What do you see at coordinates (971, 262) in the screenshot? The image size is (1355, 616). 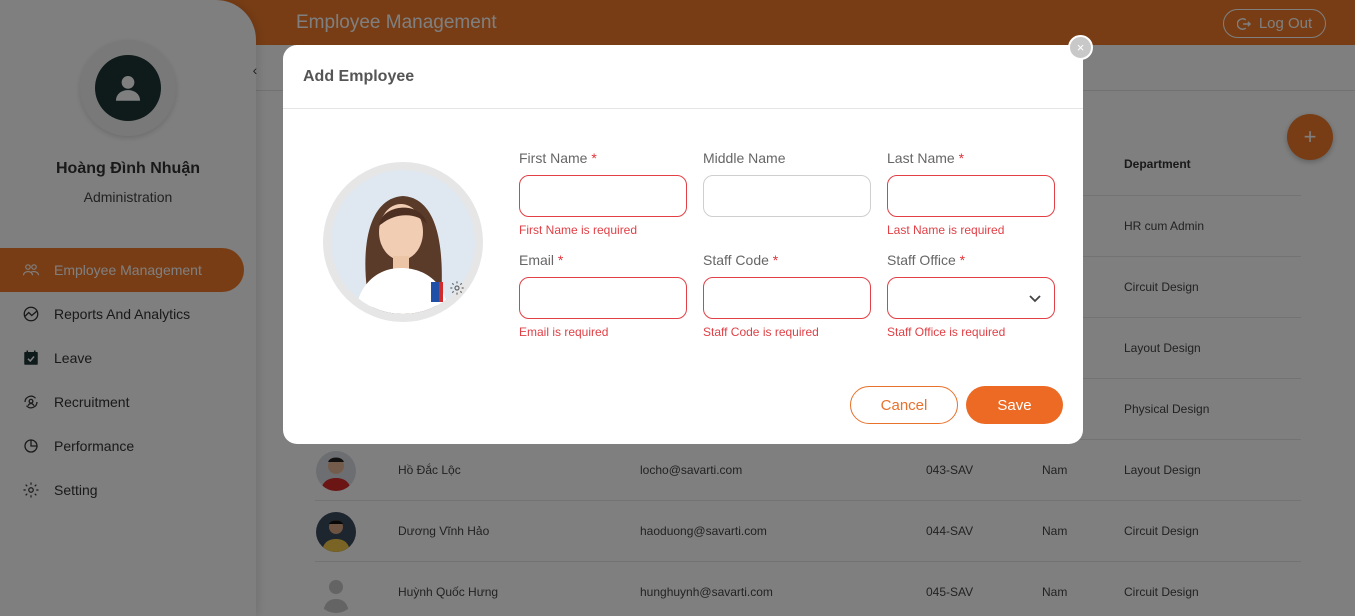 I see `staff-office-label: Staff Office *` at bounding box center [971, 262].